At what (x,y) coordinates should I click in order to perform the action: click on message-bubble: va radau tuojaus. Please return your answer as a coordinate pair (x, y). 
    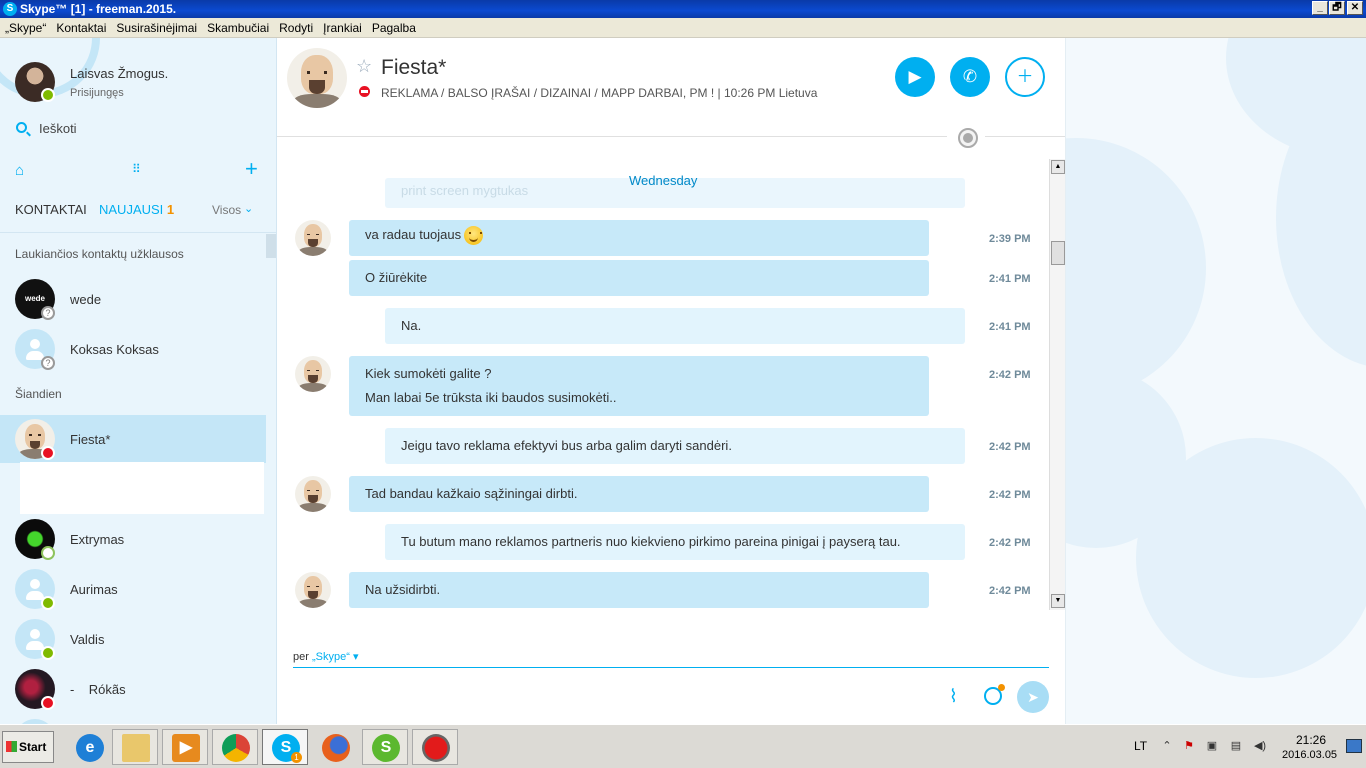
    Looking at the image, I should click on (639, 238).